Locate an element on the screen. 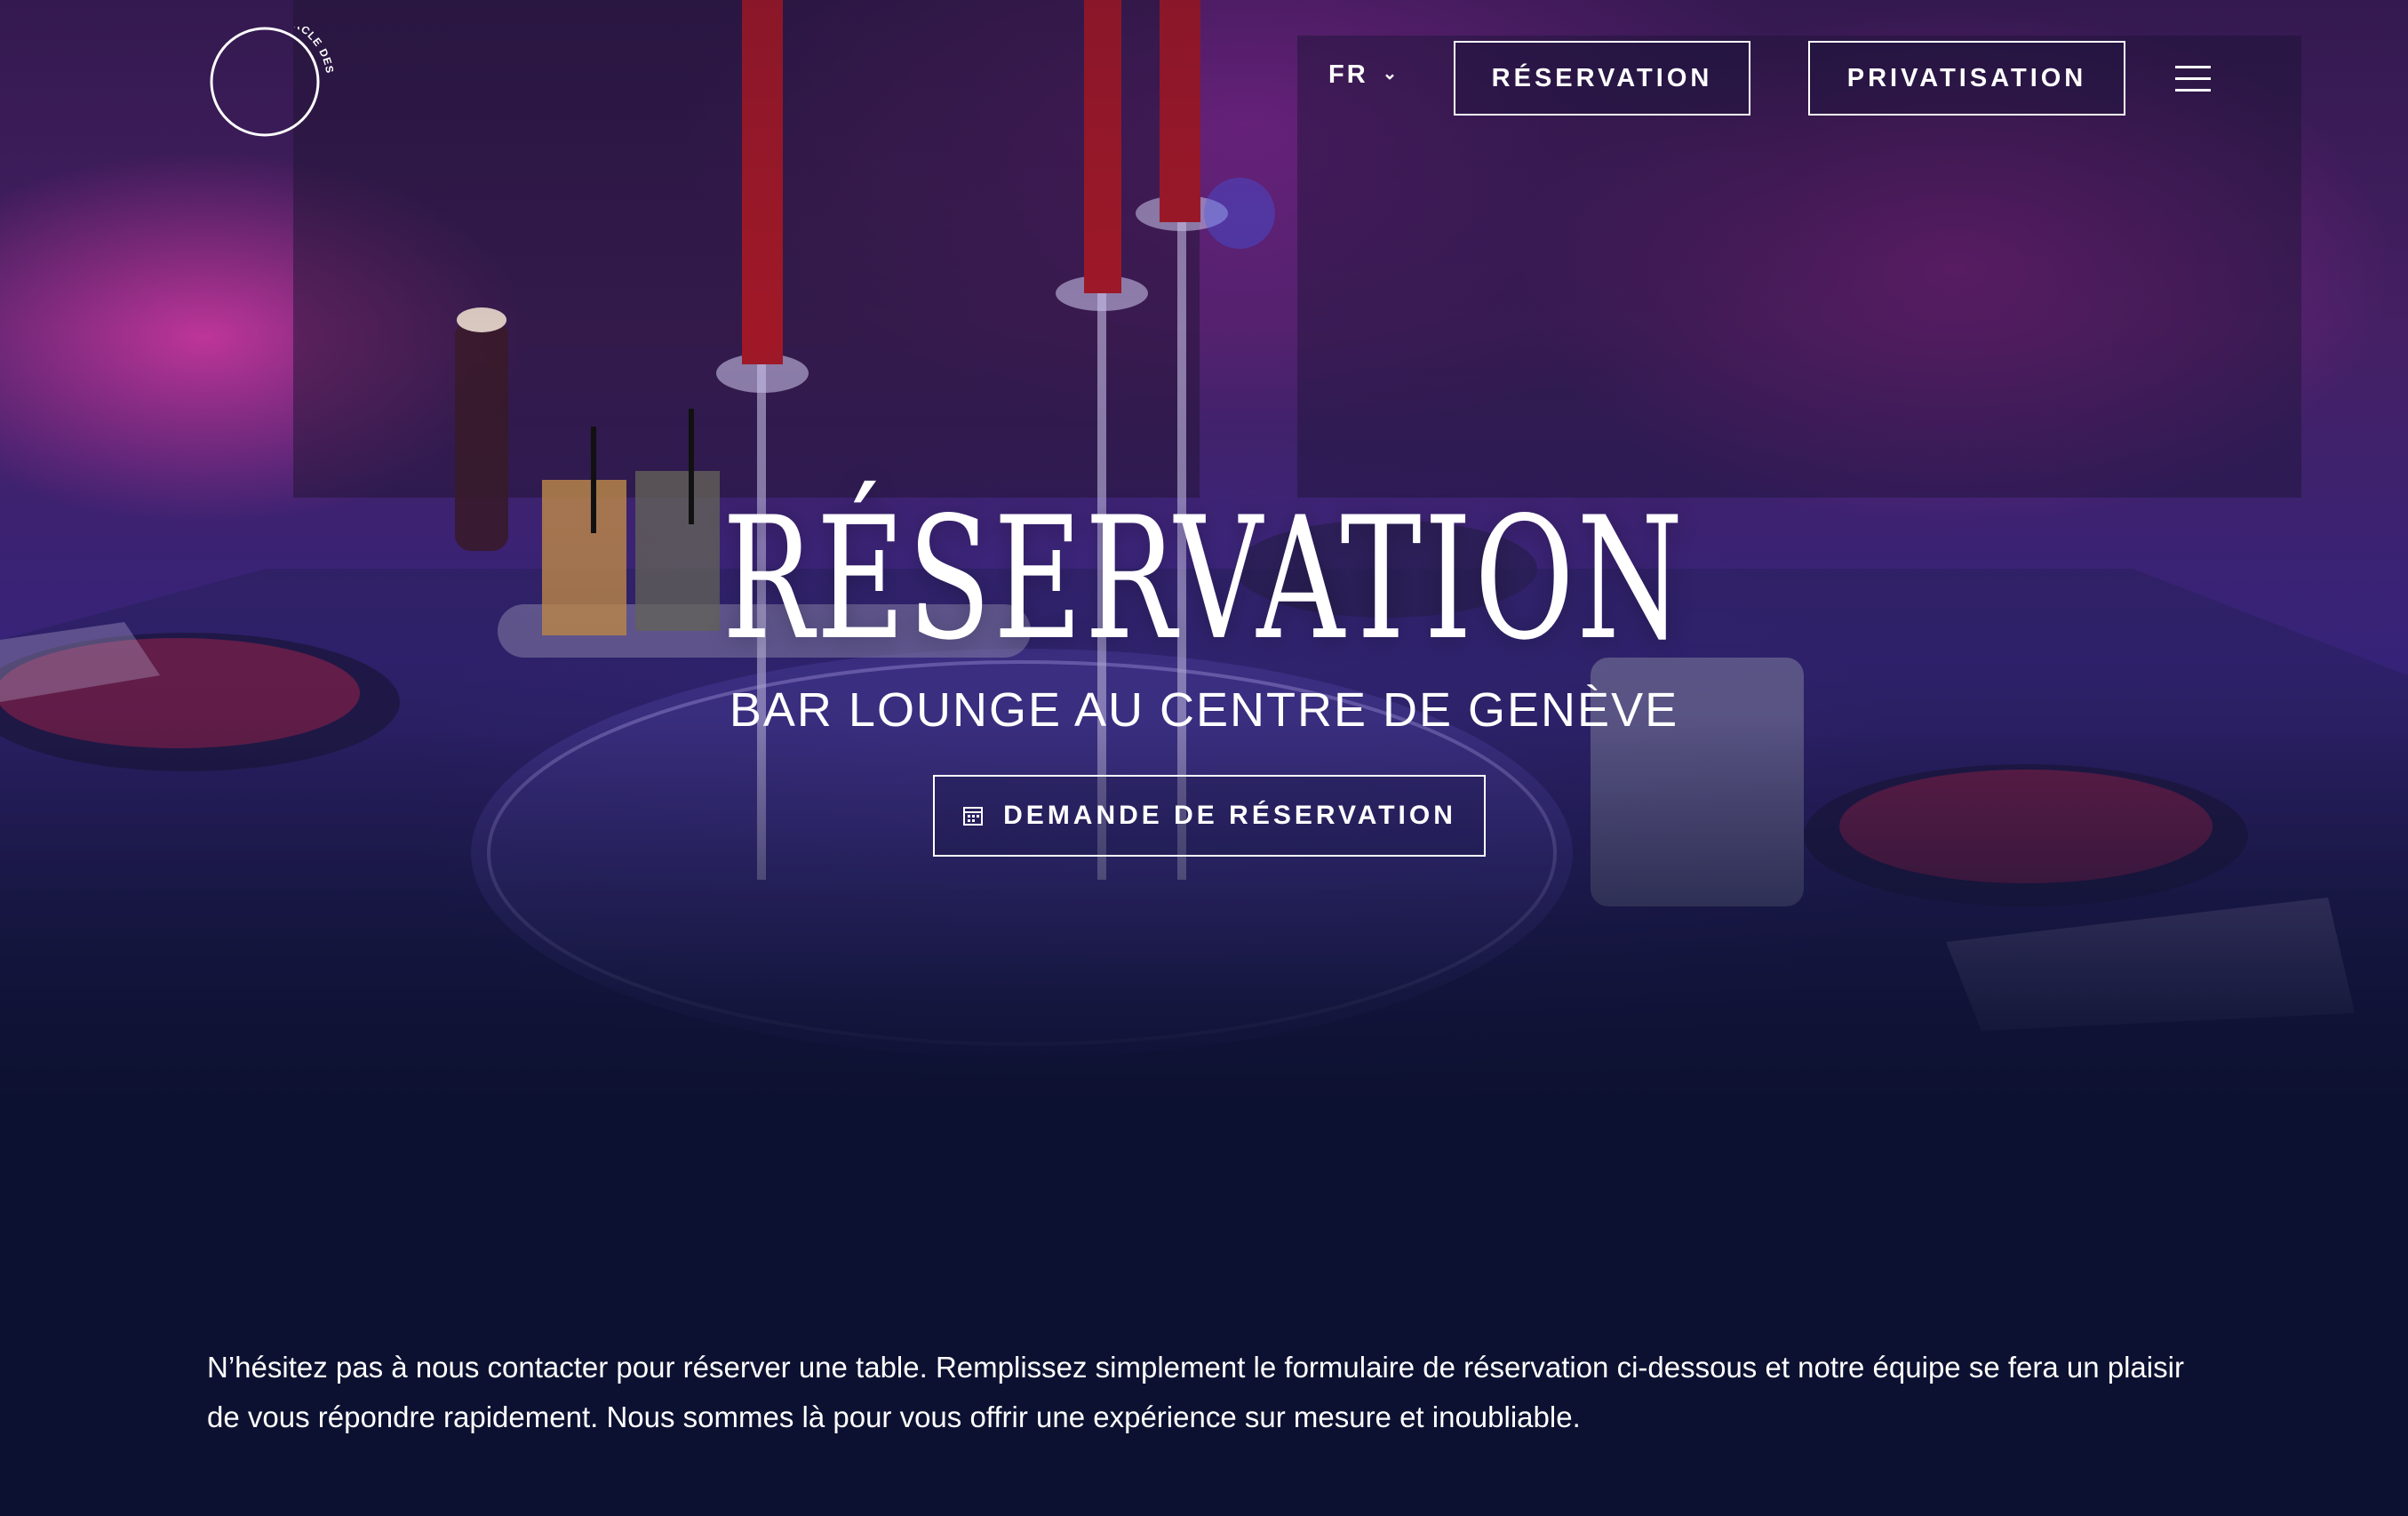 This screenshot has width=2408, height=1516. reservation-button: RÉSERVATION is located at coordinates (1602, 79).